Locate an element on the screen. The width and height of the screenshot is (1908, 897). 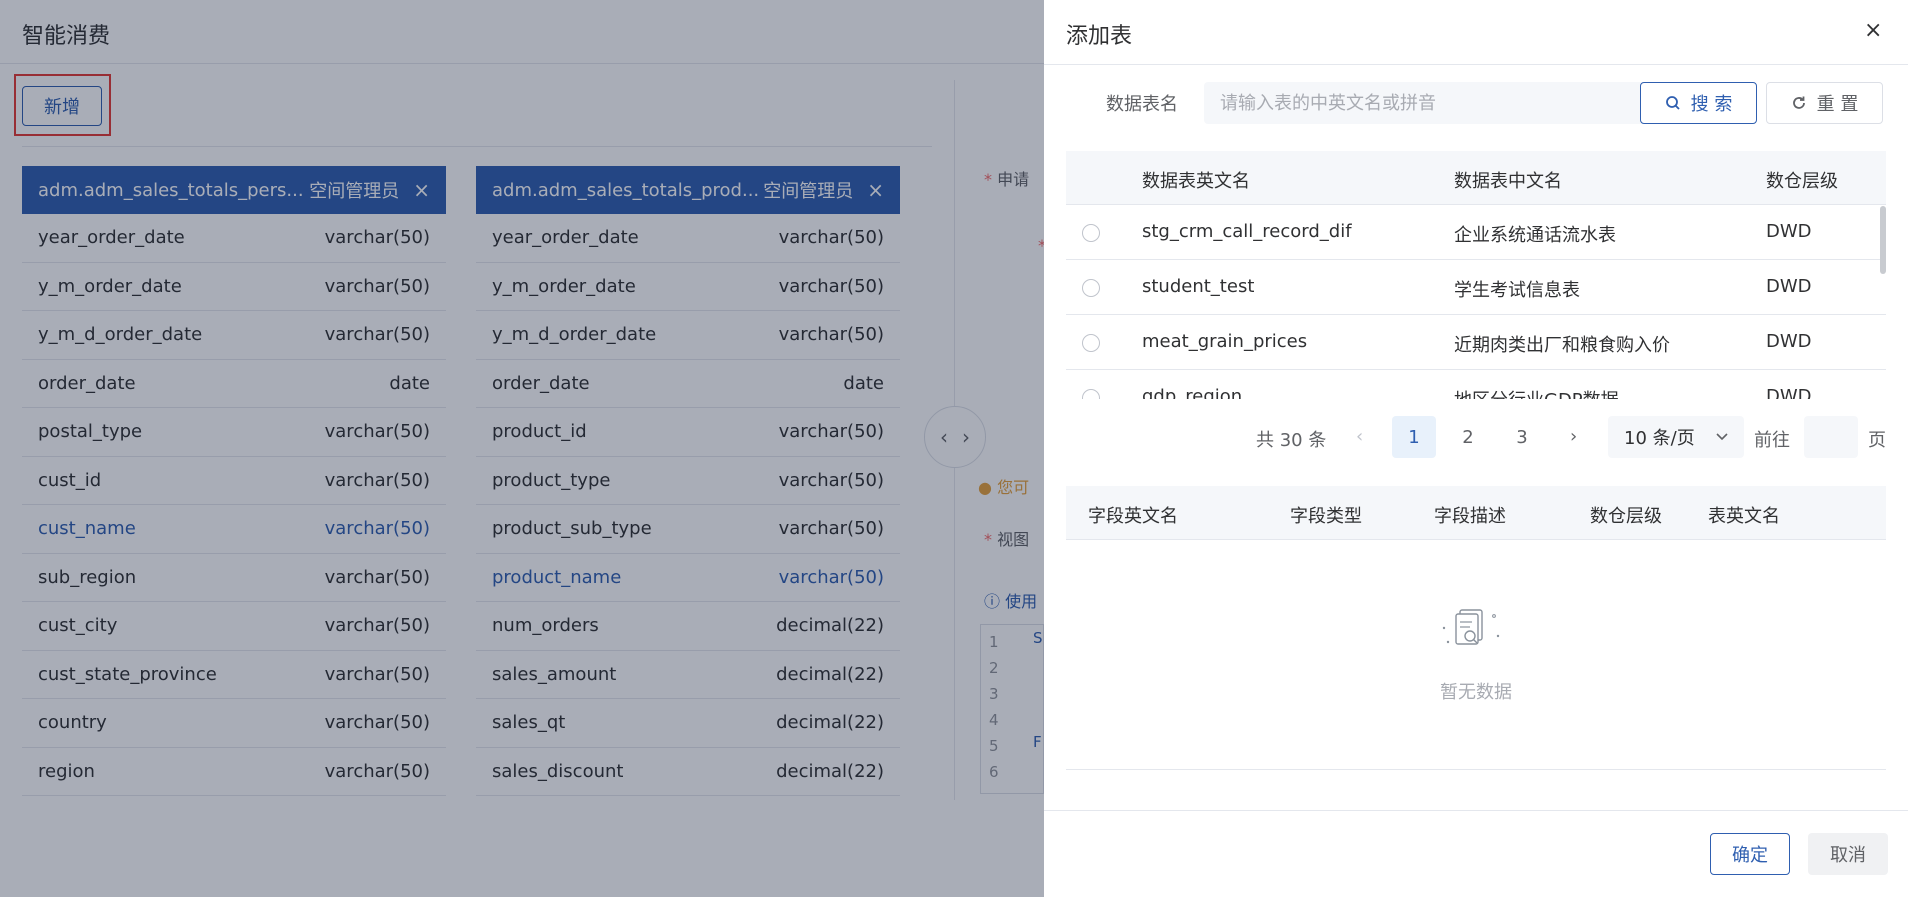
column-header: 数据表中文名 is located at coordinates (1508, 181).